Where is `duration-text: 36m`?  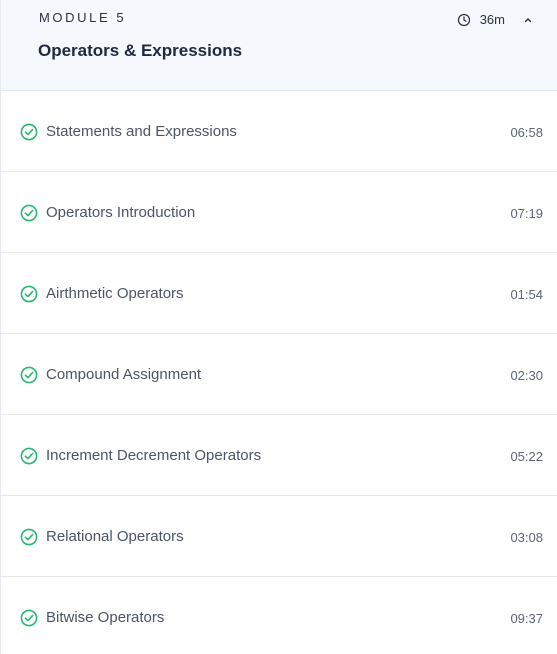 duration-text: 36m is located at coordinates (492, 19).